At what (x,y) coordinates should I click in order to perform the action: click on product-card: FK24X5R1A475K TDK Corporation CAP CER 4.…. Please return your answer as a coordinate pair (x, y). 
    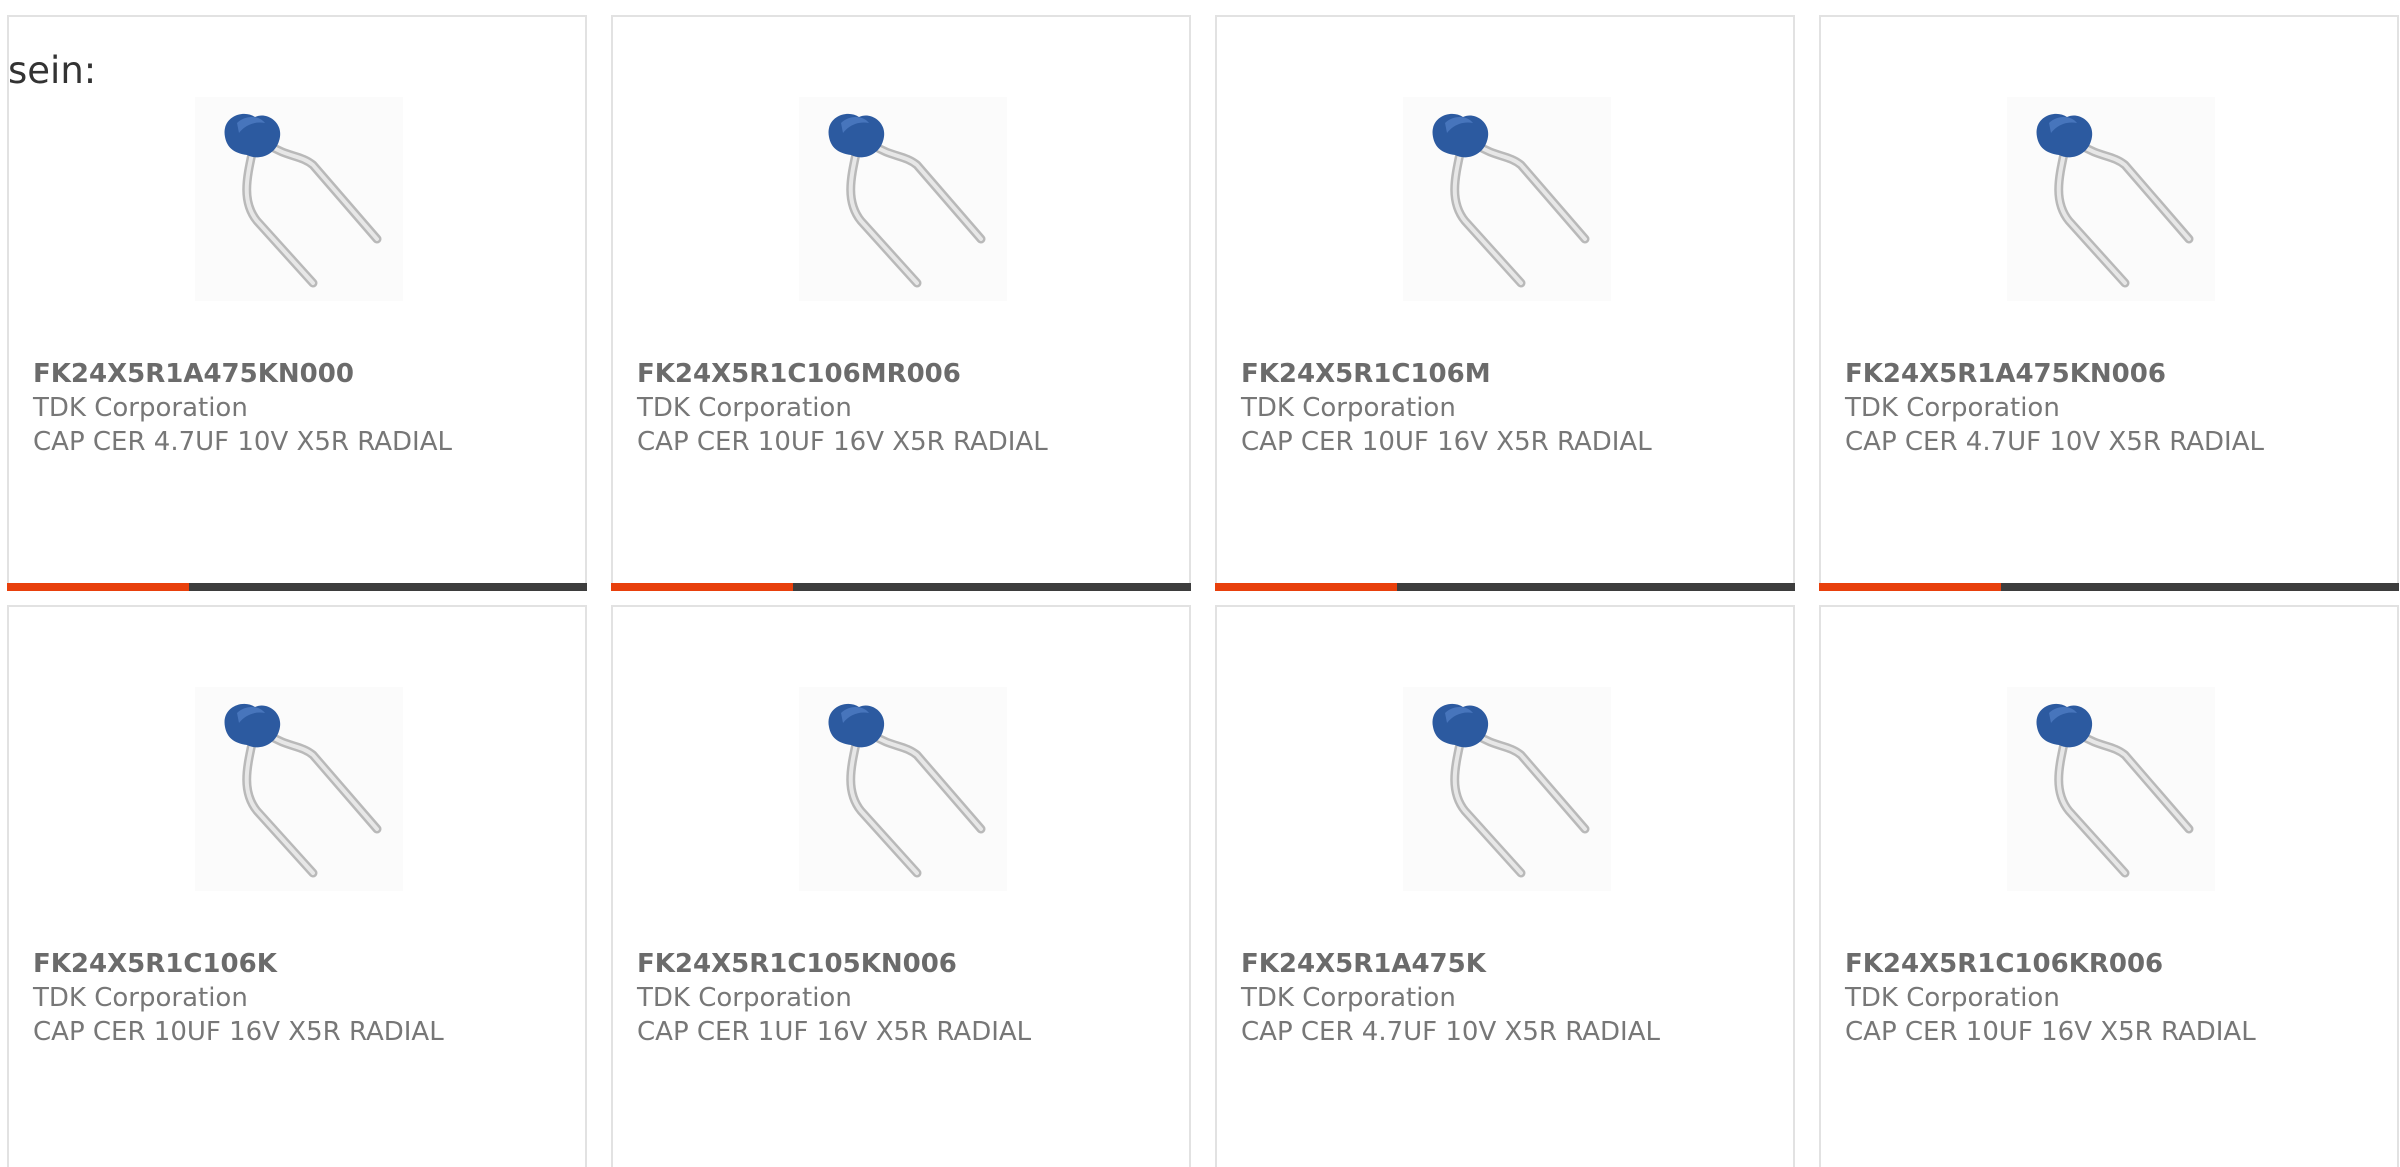
    Looking at the image, I should click on (1505, 886).